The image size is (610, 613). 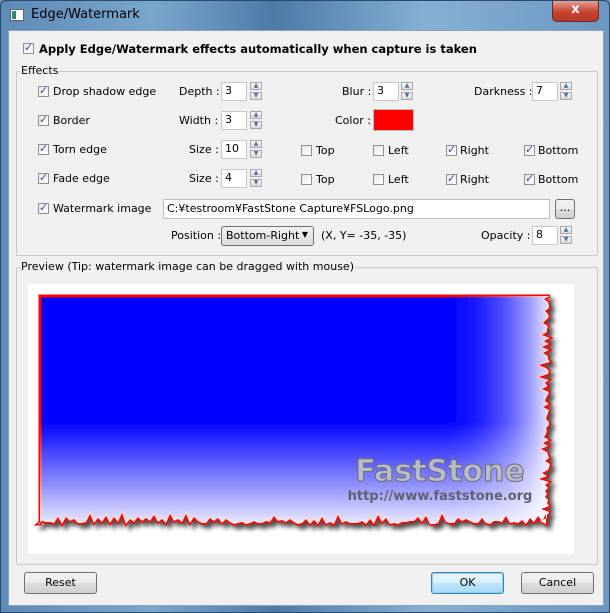 I want to click on close-icon: x, so click(x=575, y=9).